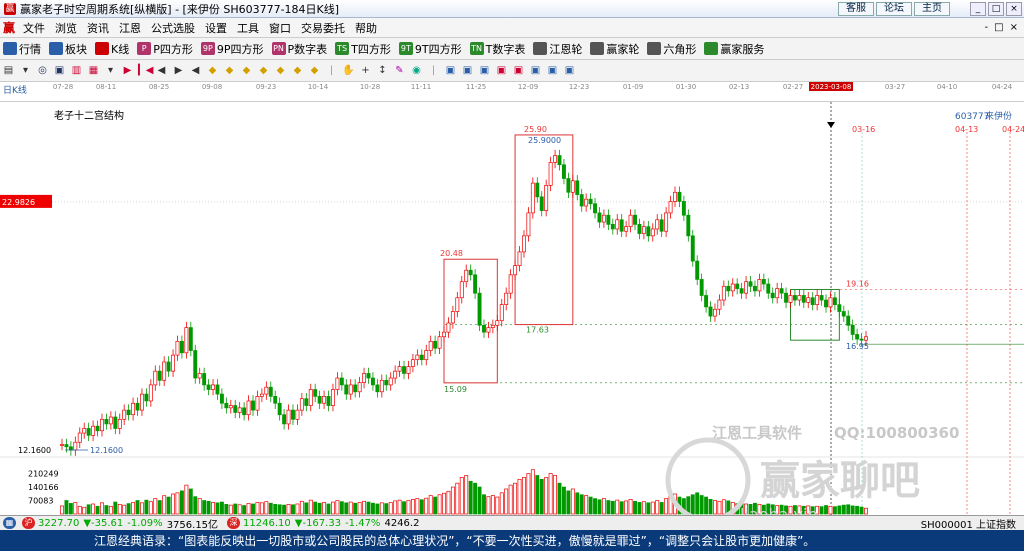 This screenshot has height=551, width=1024. I want to click on index-name: SH000001 上证指数, so click(972, 523).